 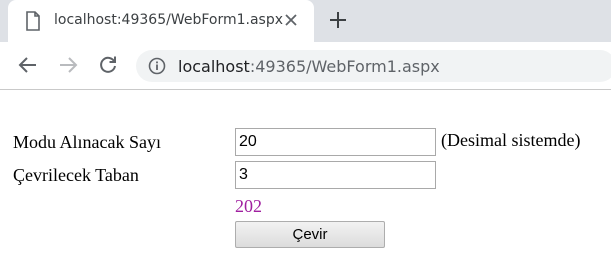 I want to click on modulo-input, so click(x=335, y=142).